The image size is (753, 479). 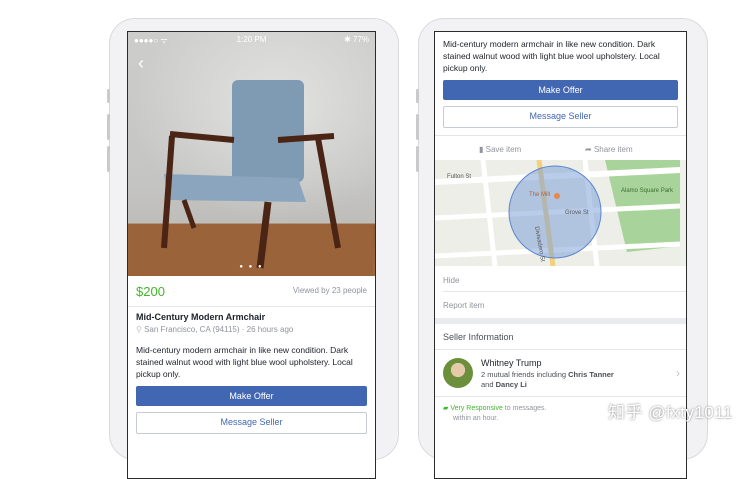 What do you see at coordinates (557, 196) in the screenshot?
I see `poi-dot` at bounding box center [557, 196].